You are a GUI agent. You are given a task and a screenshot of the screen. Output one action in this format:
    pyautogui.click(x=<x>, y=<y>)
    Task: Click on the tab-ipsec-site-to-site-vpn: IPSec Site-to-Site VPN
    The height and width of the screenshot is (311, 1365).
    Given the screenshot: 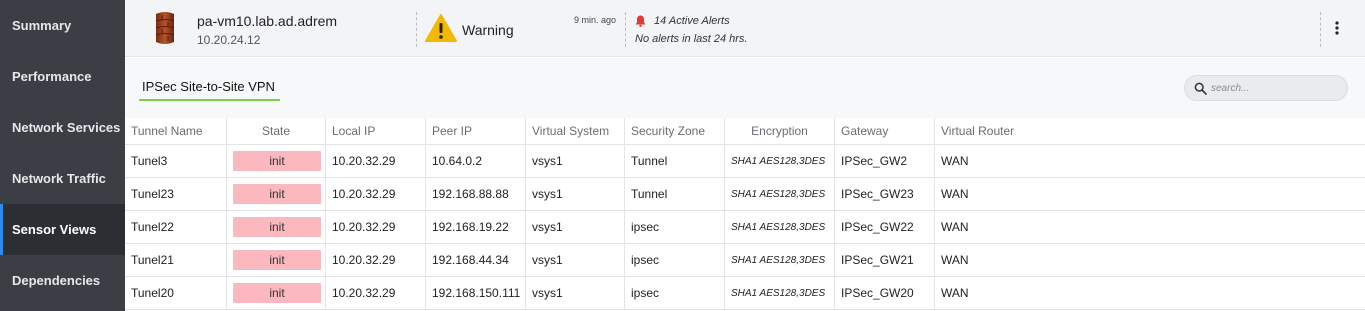 What is the action you would take?
    pyautogui.click(x=208, y=86)
    